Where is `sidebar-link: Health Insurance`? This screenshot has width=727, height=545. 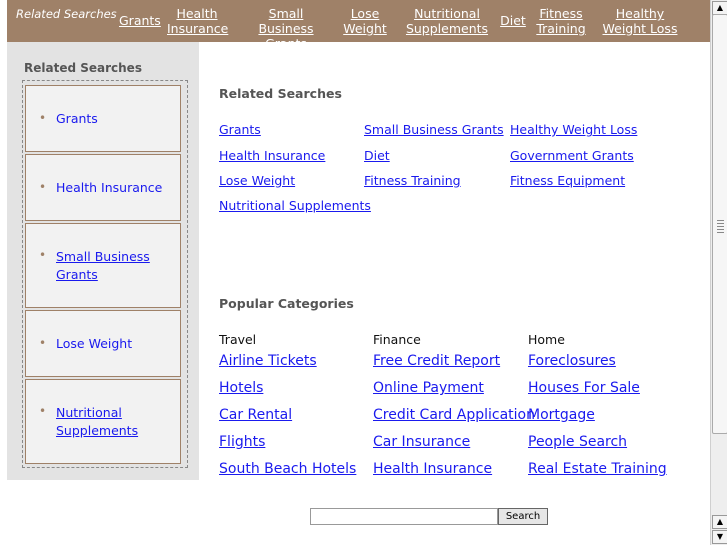 sidebar-link: Health Insurance is located at coordinates (115, 188).